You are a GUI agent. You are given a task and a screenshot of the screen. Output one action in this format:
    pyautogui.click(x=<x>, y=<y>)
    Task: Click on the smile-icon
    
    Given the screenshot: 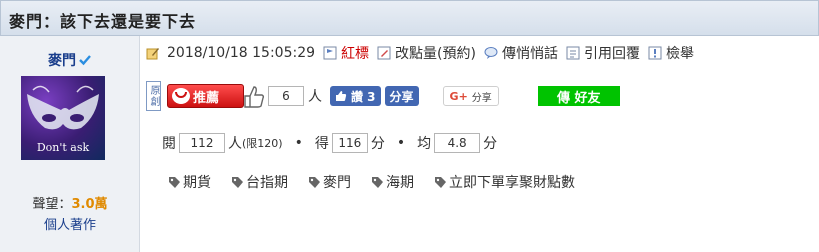 What is the action you would take?
    pyautogui.click(x=181, y=96)
    